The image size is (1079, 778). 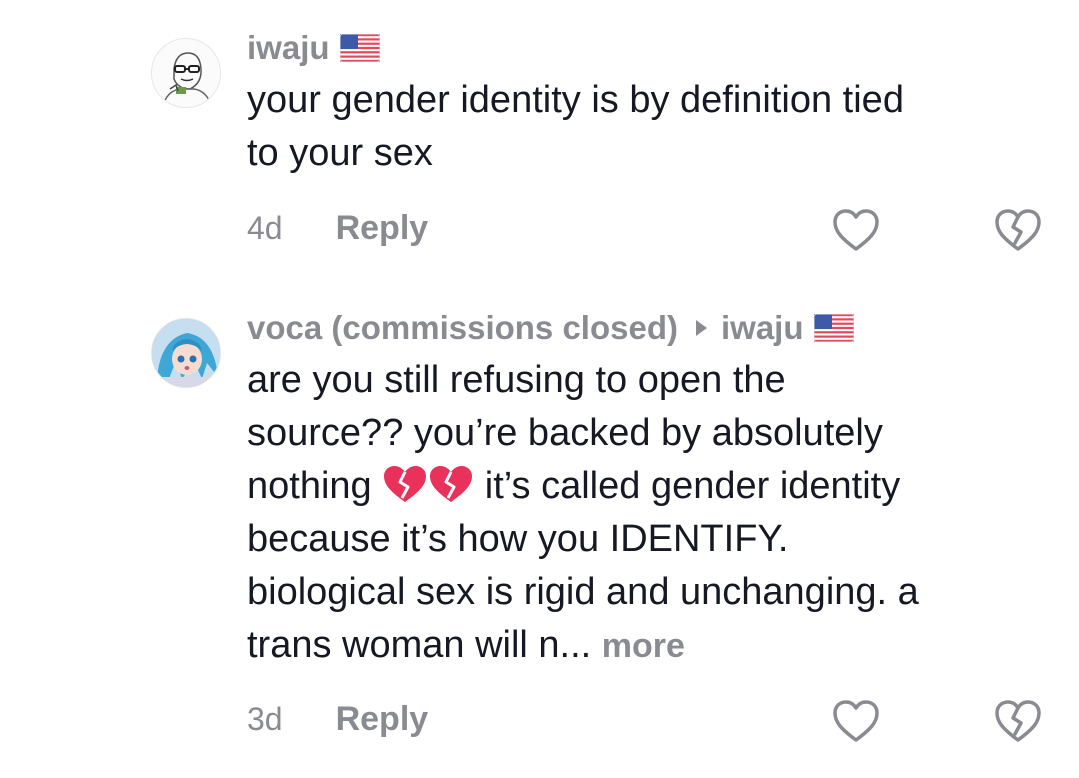 What do you see at coordinates (462, 328) in the screenshot?
I see `username: voca (commissions closed)` at bounding box center [462, 328].